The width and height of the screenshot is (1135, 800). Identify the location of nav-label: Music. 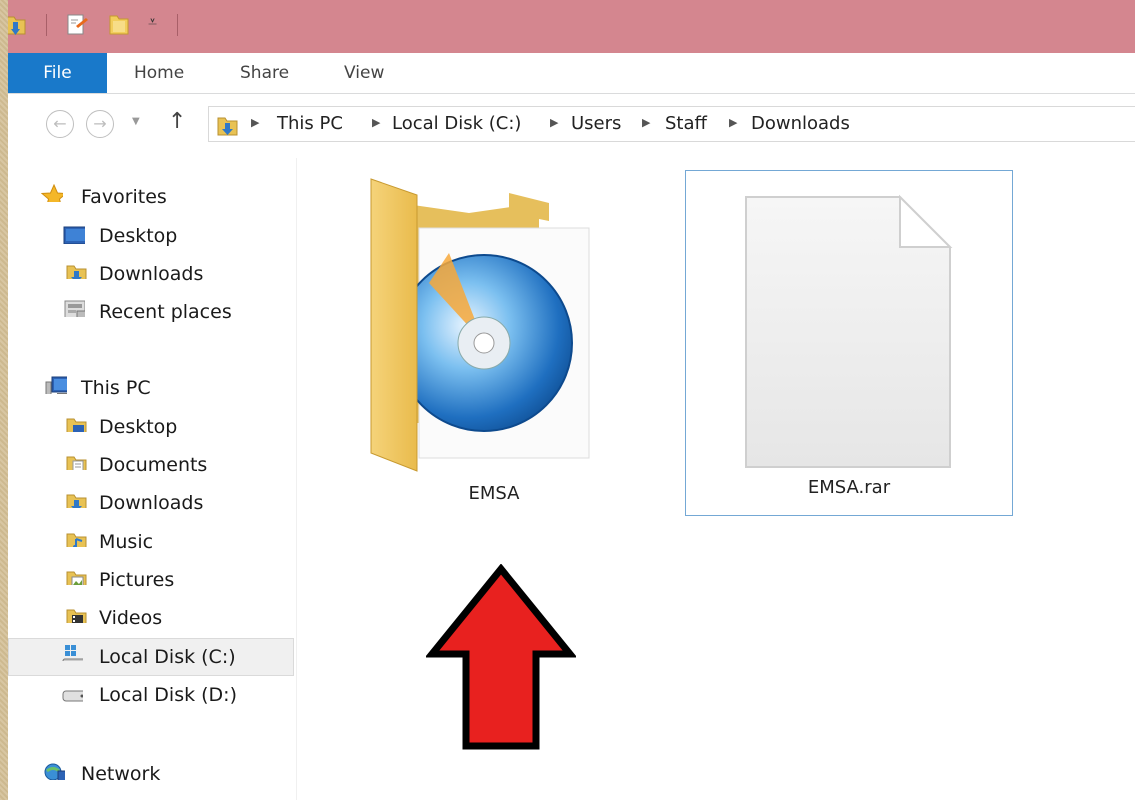
(126, 542).